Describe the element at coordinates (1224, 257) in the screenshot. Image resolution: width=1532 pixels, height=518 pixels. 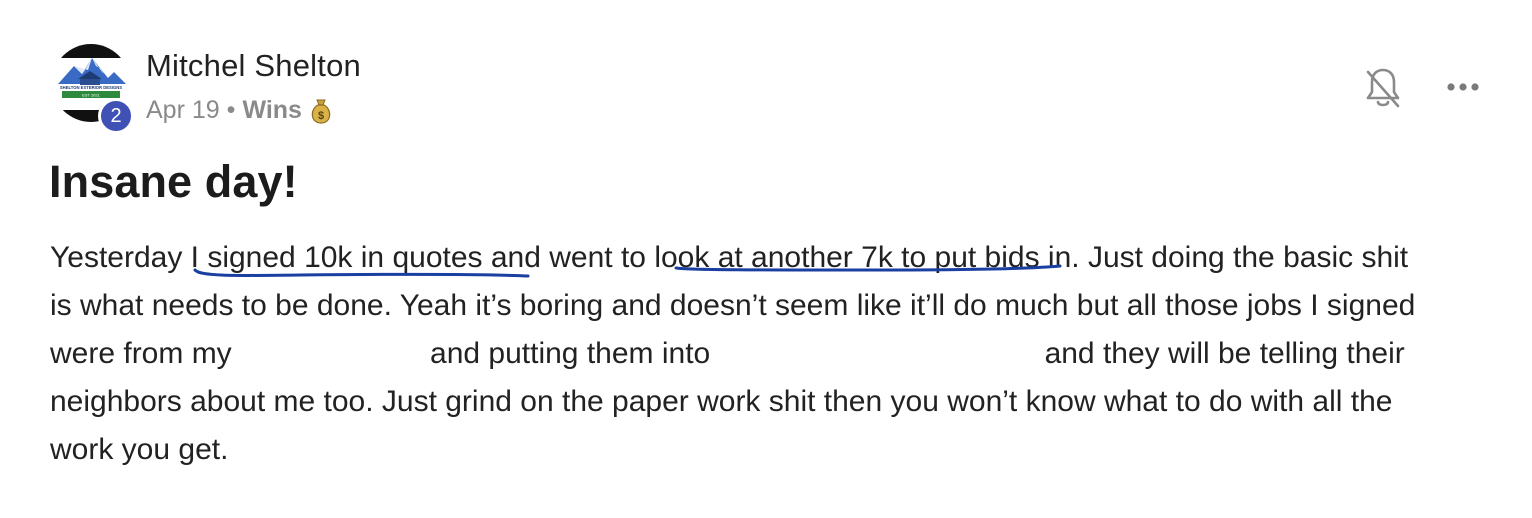
I see `body-text-segment: in. Just doing the basic shit` at that location.